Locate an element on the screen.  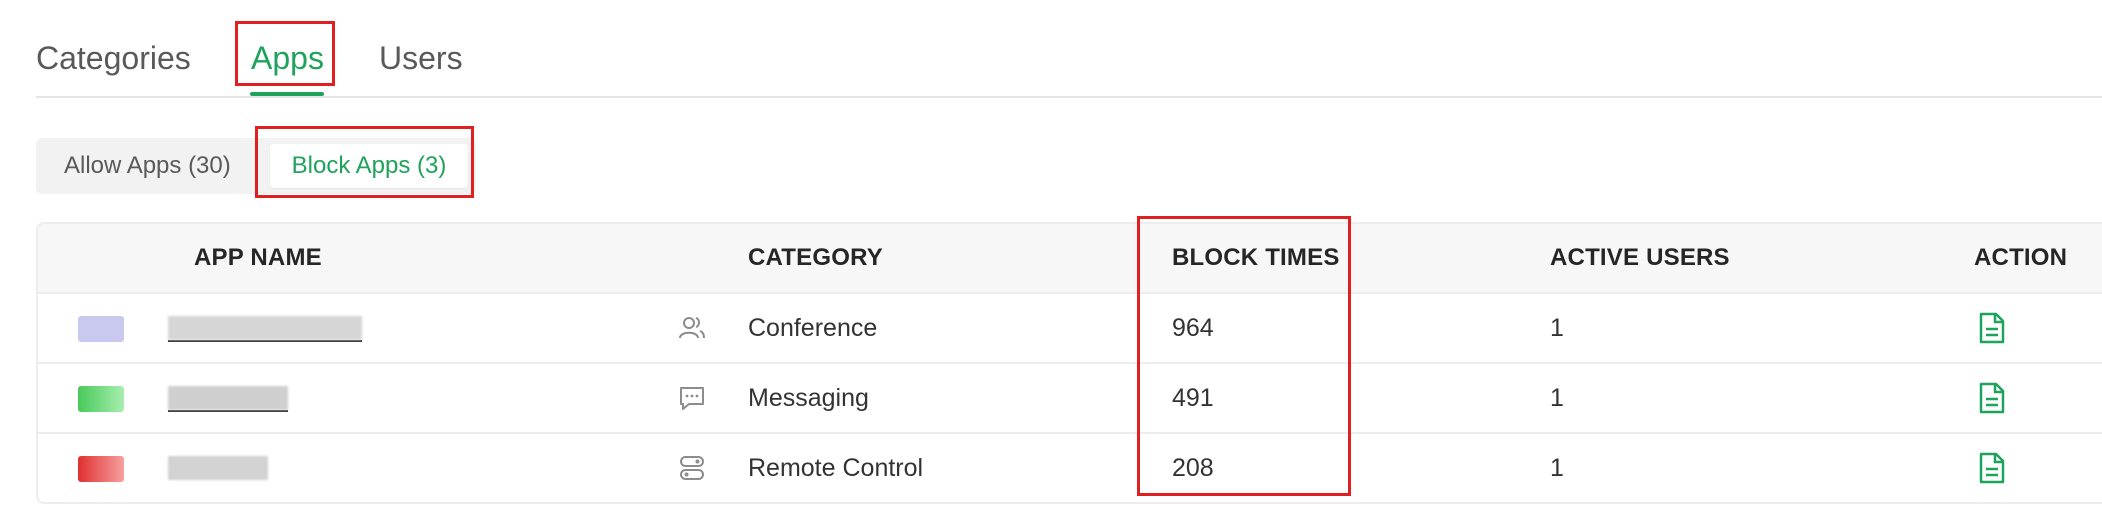
block-times-cell: 964 is located at coordinates (1193, 328).